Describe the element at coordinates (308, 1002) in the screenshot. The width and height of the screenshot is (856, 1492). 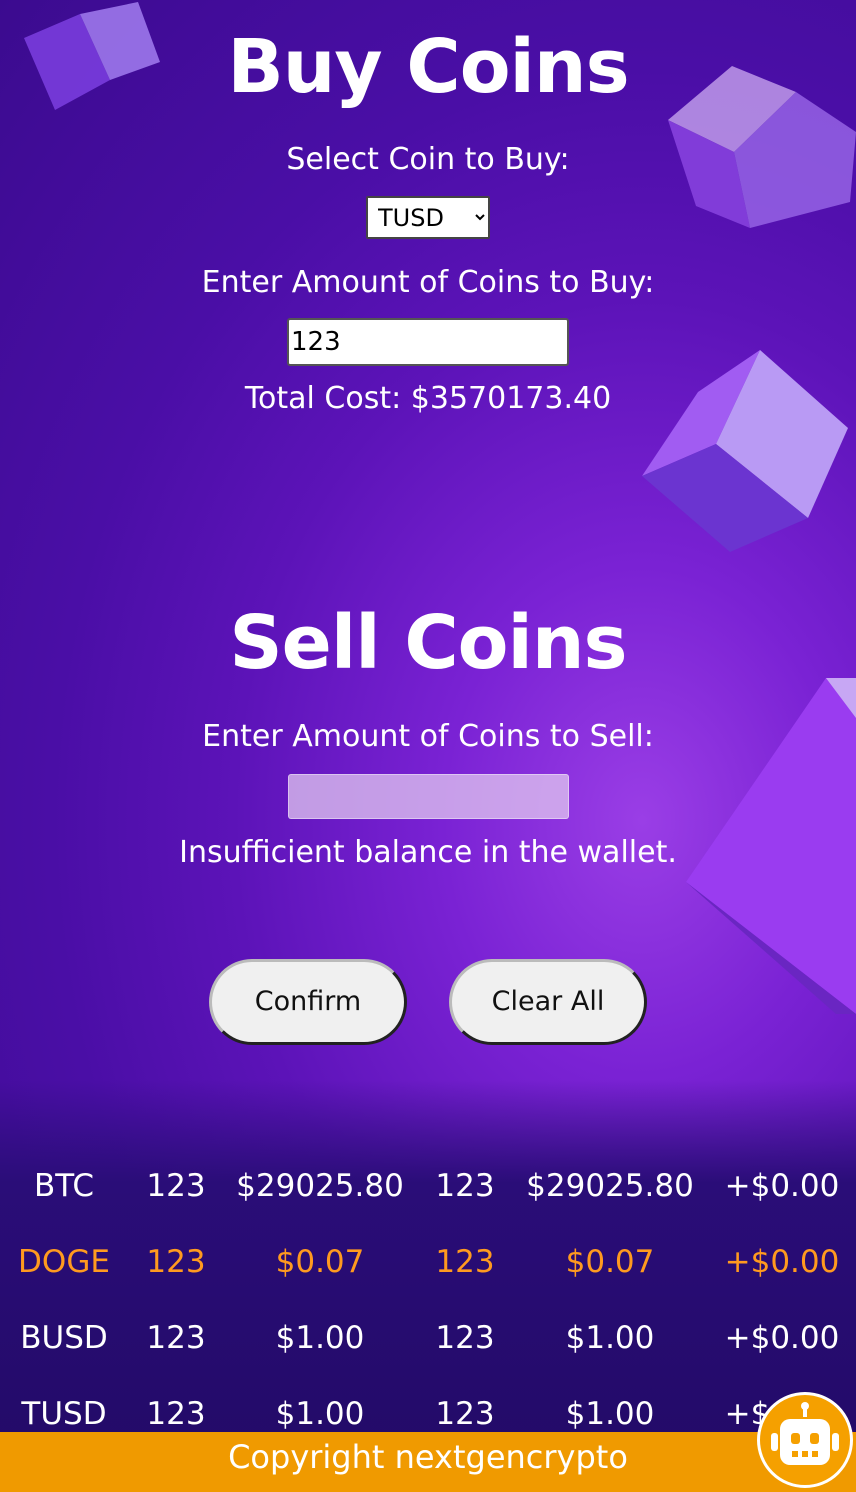
I see `confirm-button: Confirm` at that location.